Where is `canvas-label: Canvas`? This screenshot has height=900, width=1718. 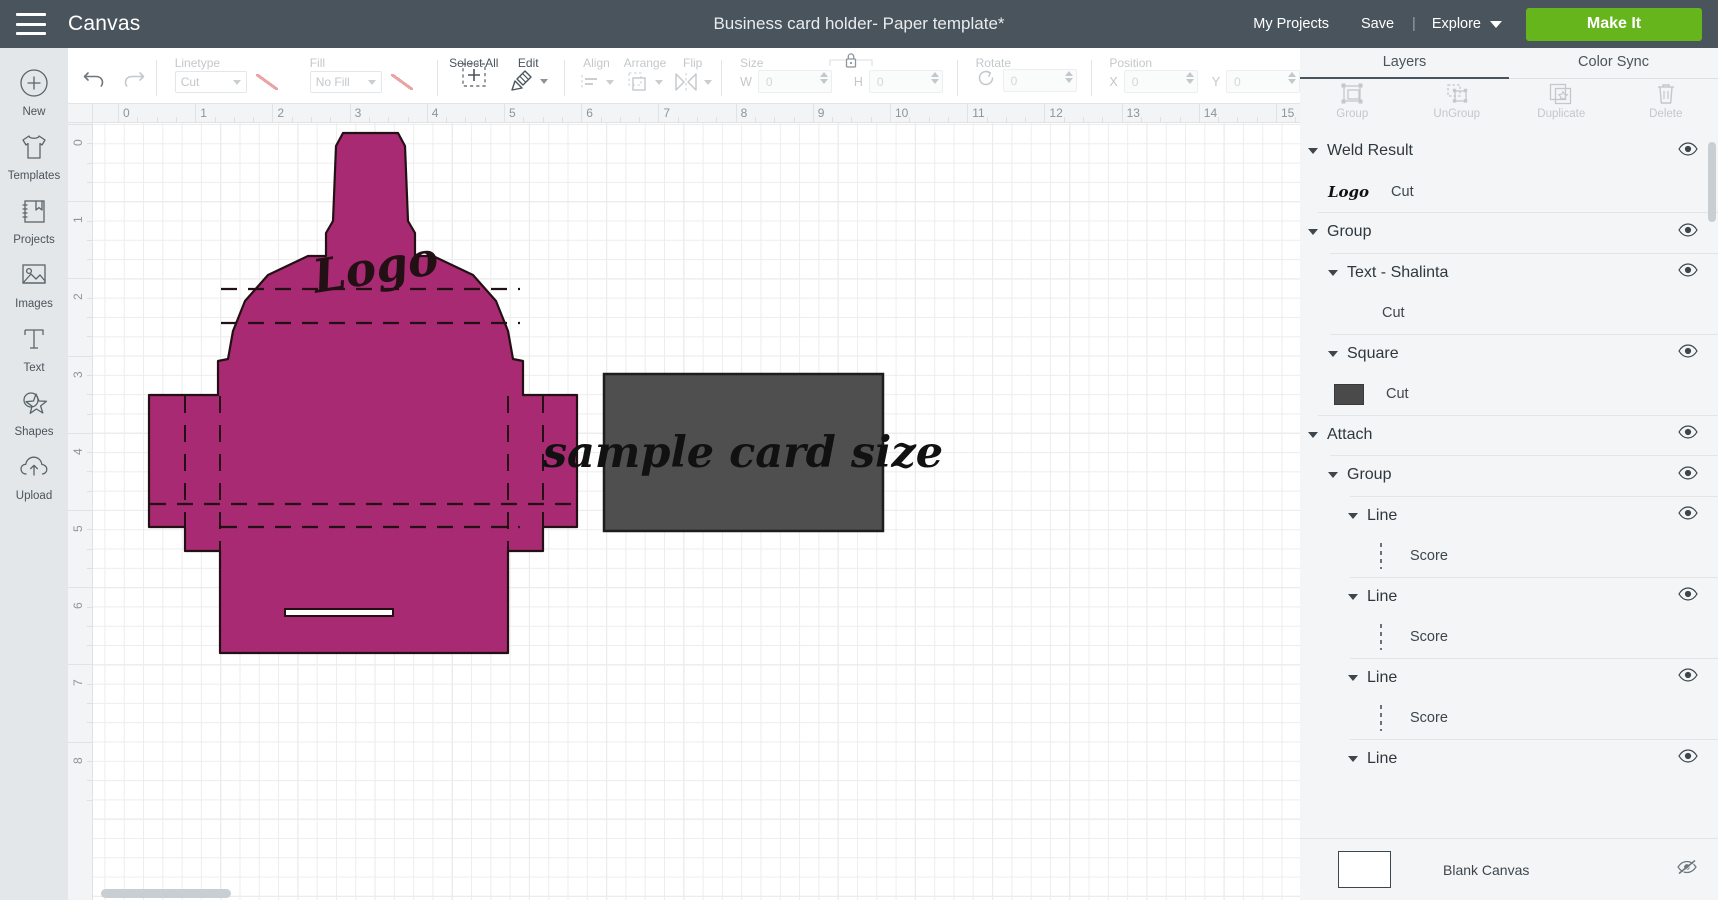
canvas-label: Canvas is located at coordinates (104, 23).